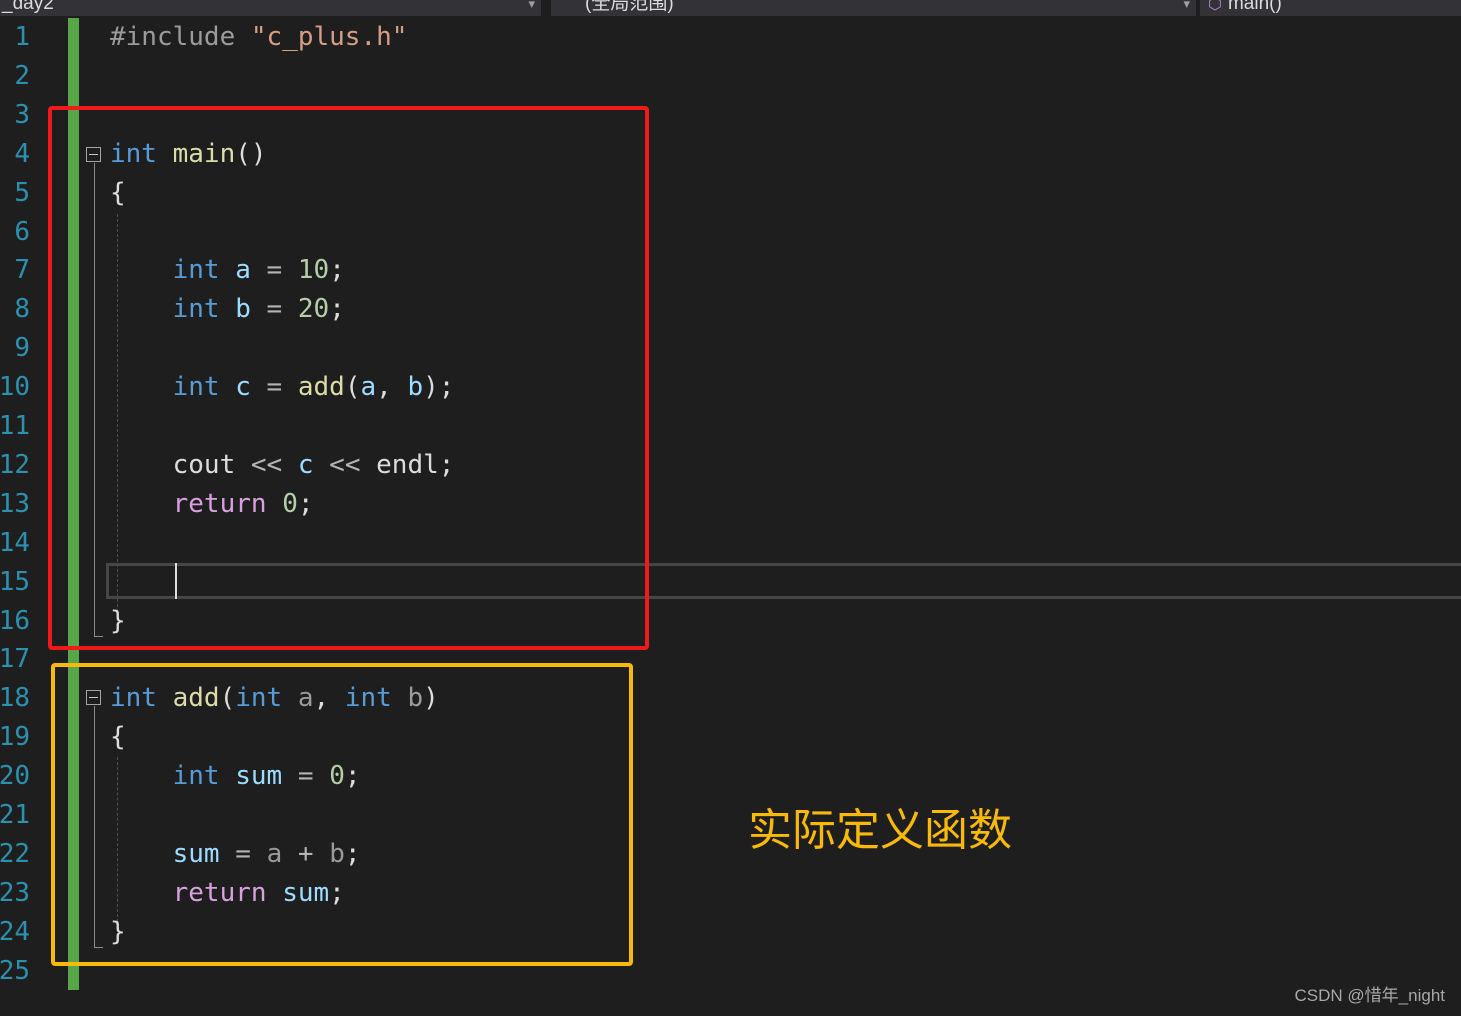 This screenshot has width=1461, height=1016. What do you see at coordinates (22, 153) in the screenshot?
I see `line-number: 4` at bounding box center [22, 153].